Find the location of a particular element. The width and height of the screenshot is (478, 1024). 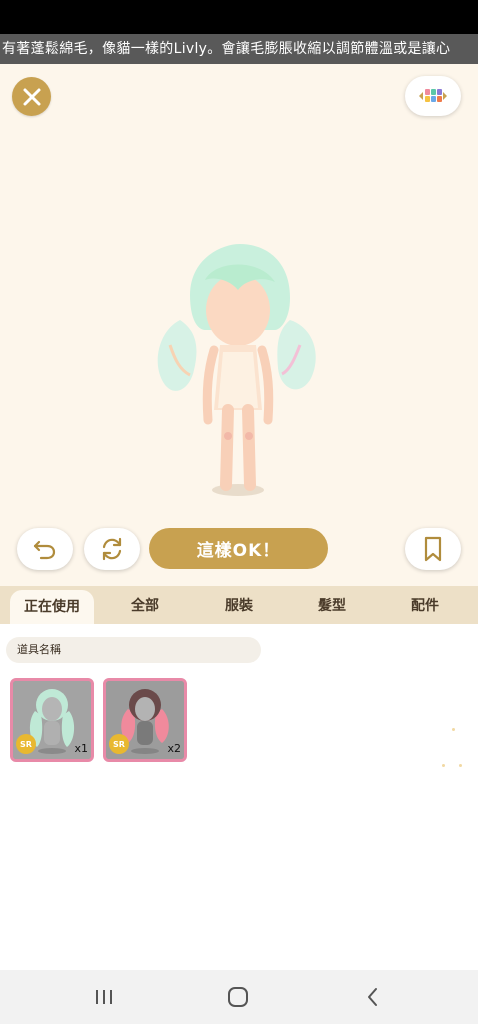

back-button is located at coordinates (372, 997).